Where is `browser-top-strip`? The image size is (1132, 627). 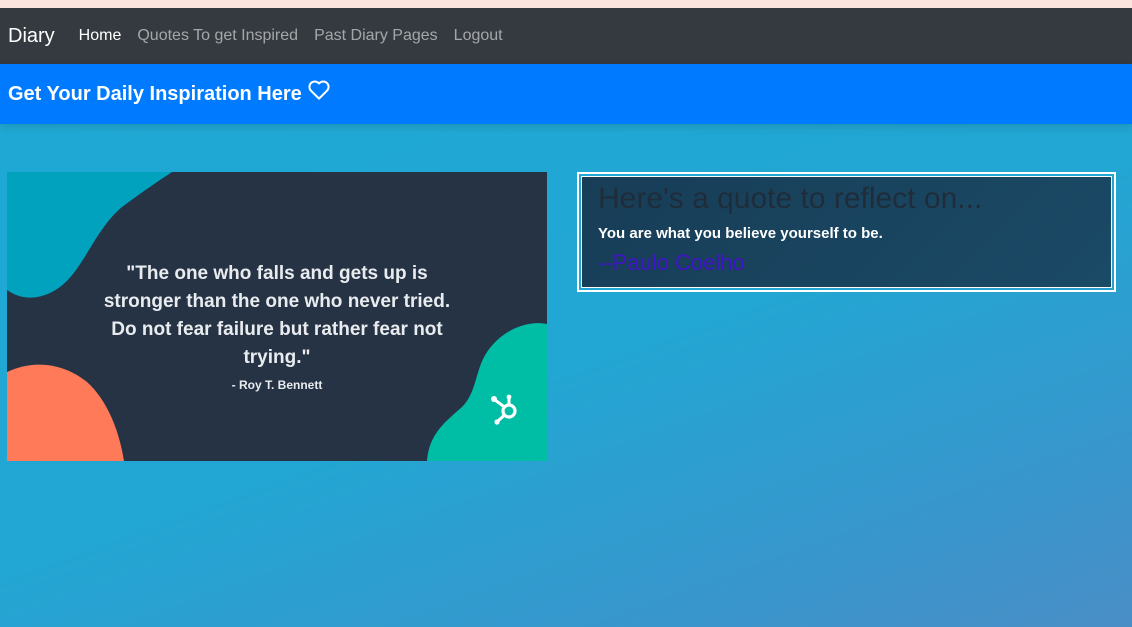
browser-top-strip is located at coordinates (566, 4).